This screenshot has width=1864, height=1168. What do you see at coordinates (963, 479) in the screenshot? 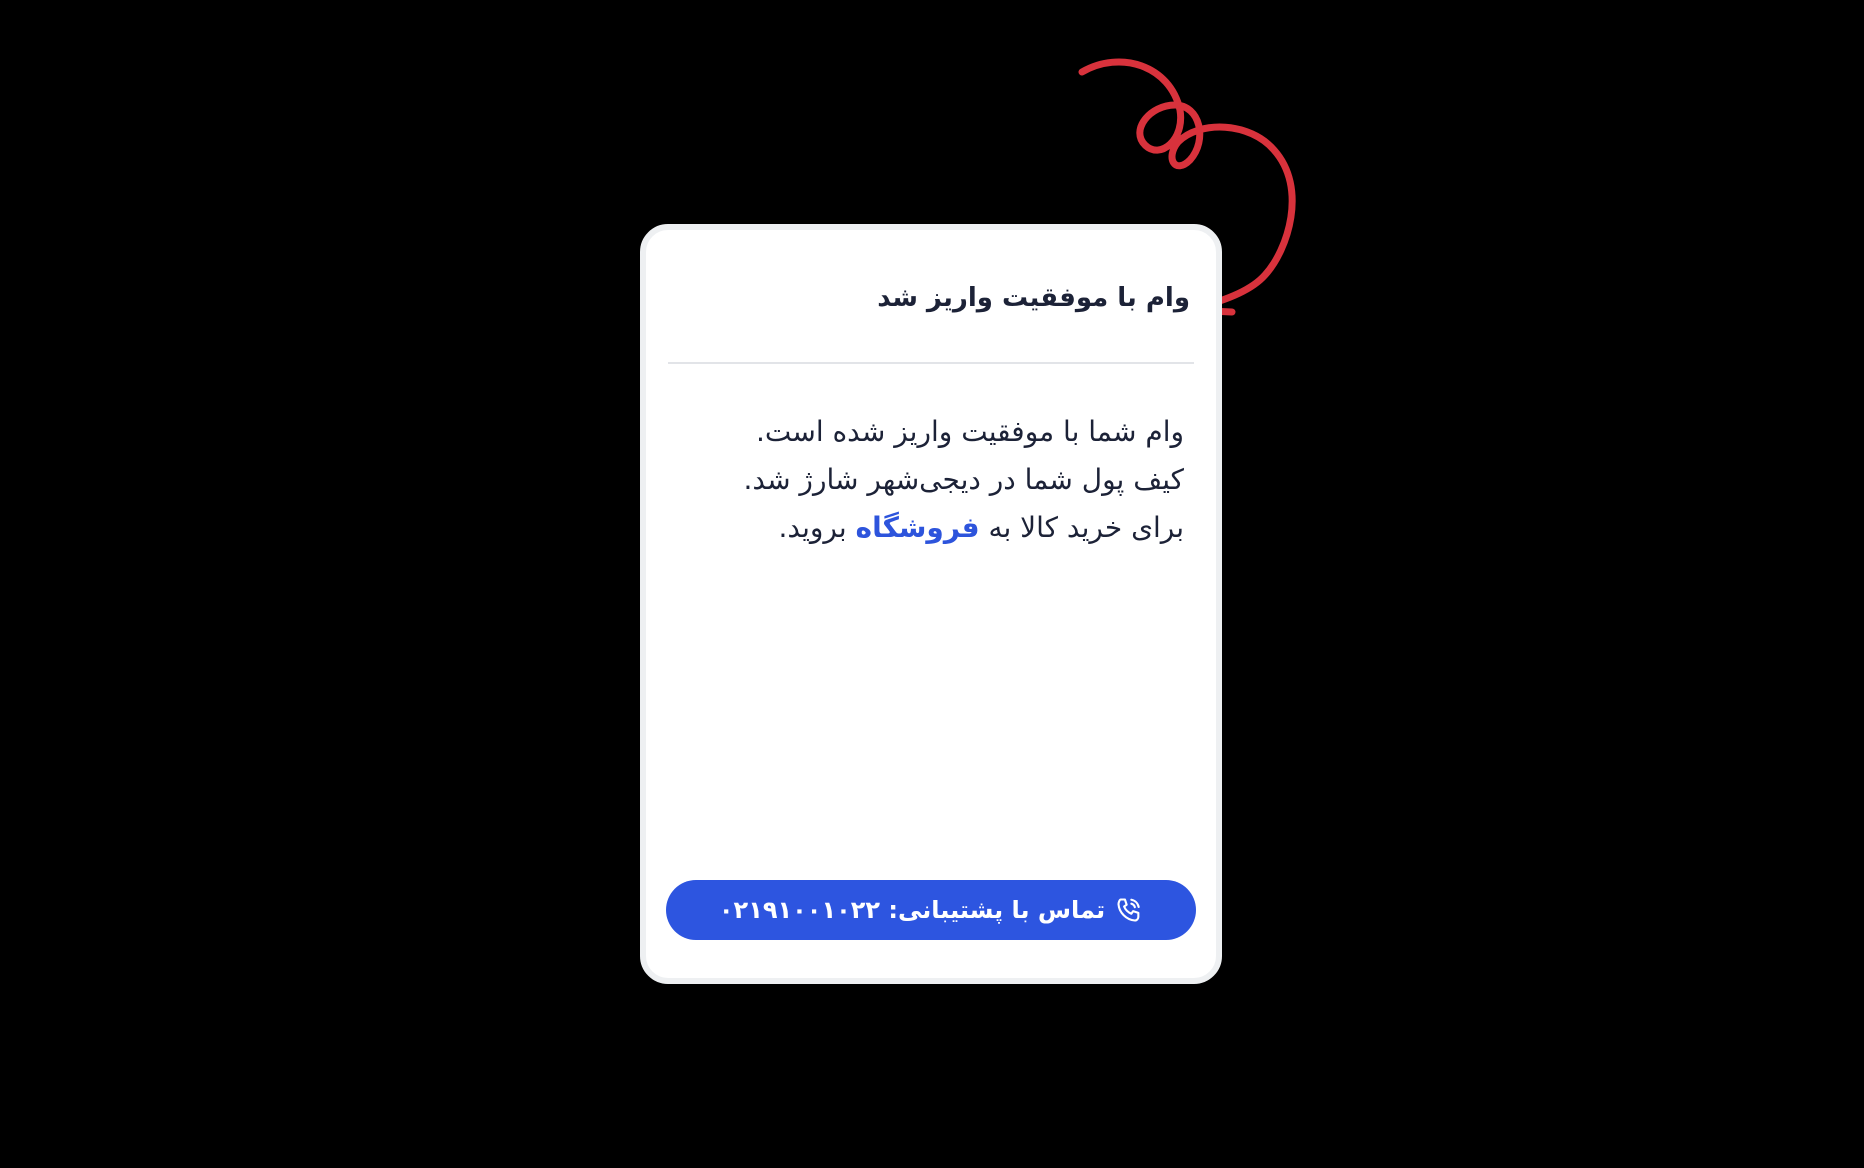
I see `message-line-2: کیف پول شما در دیجی‌شهر شارژ شد.` at bounding box center [963, 479].